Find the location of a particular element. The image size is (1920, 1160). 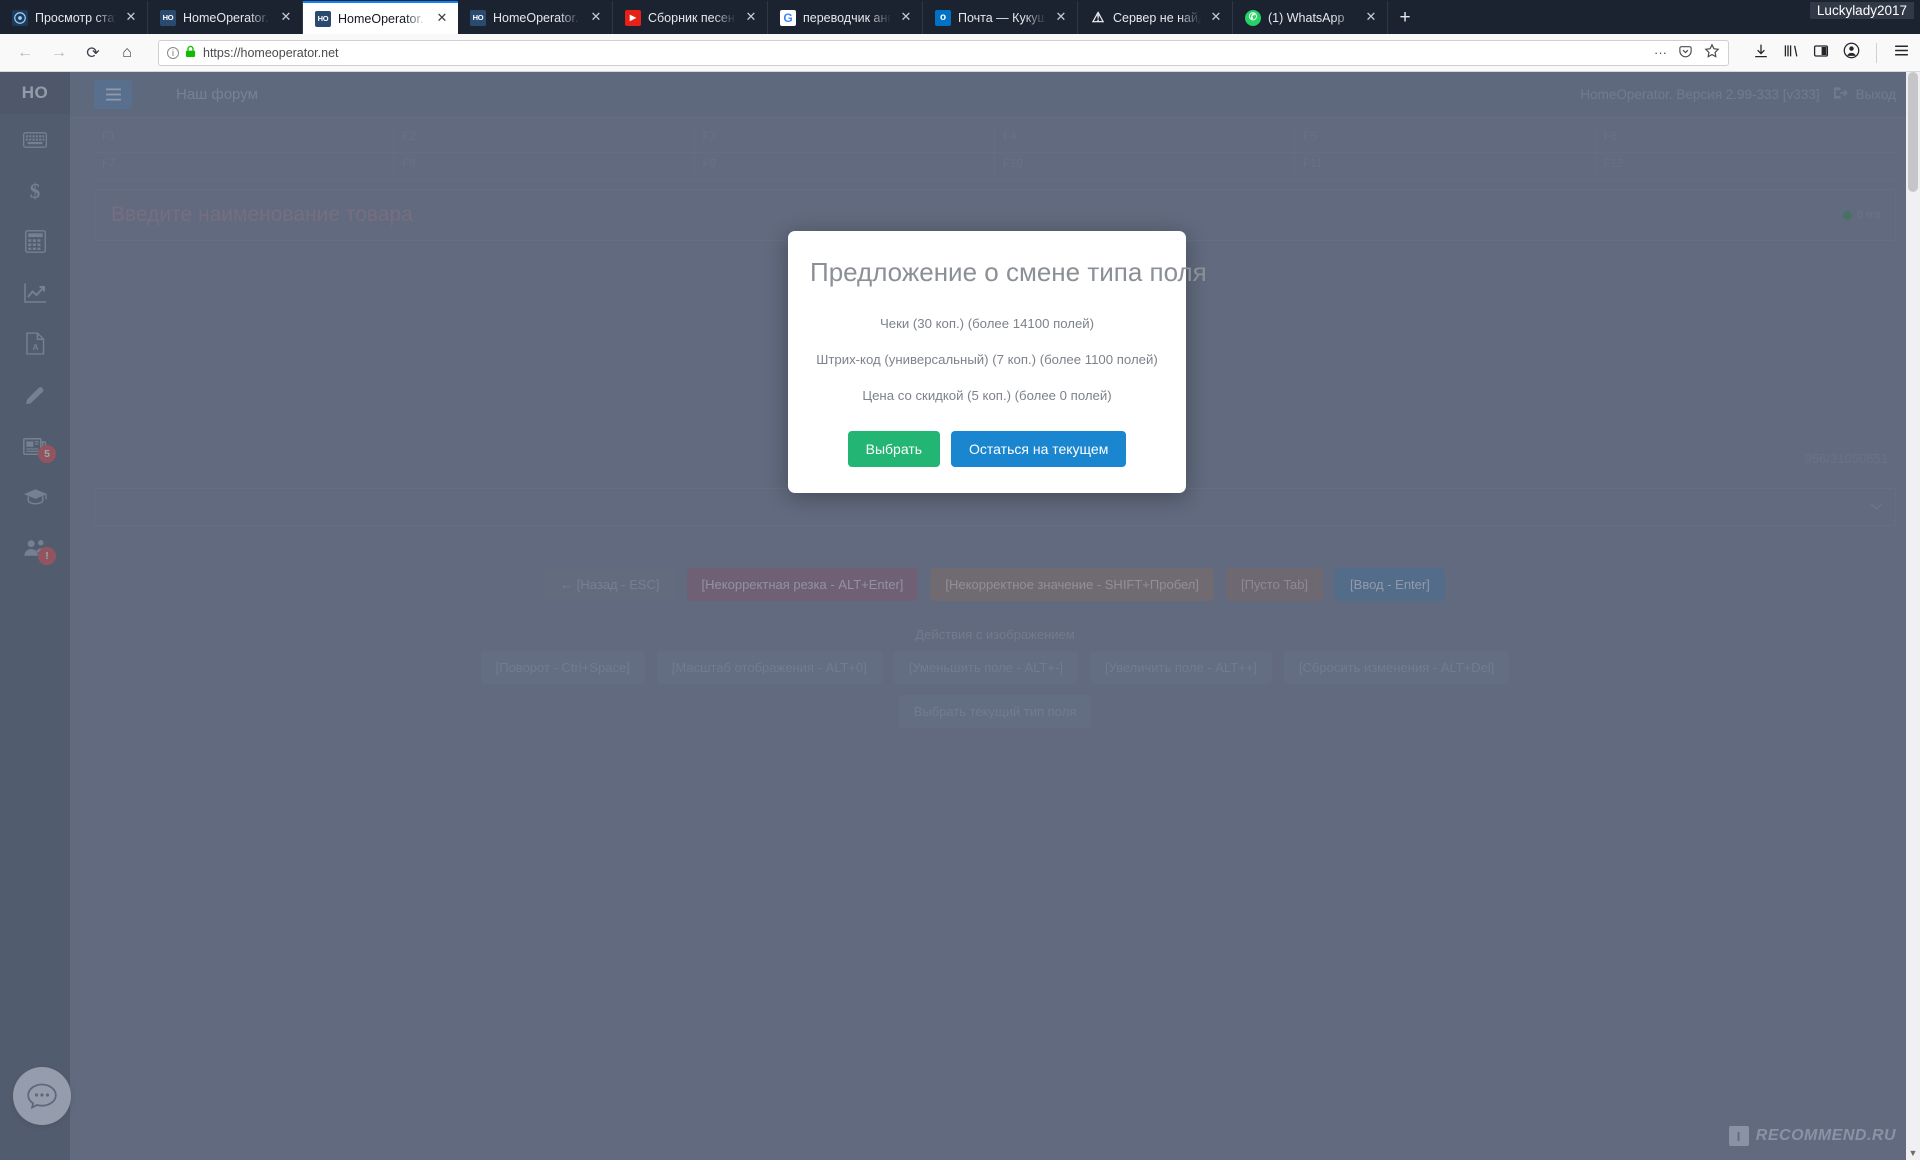

incorrect-value-button: [Некорректное значение - SHIFT+Пробел] is located at coordinates (1072, 584).